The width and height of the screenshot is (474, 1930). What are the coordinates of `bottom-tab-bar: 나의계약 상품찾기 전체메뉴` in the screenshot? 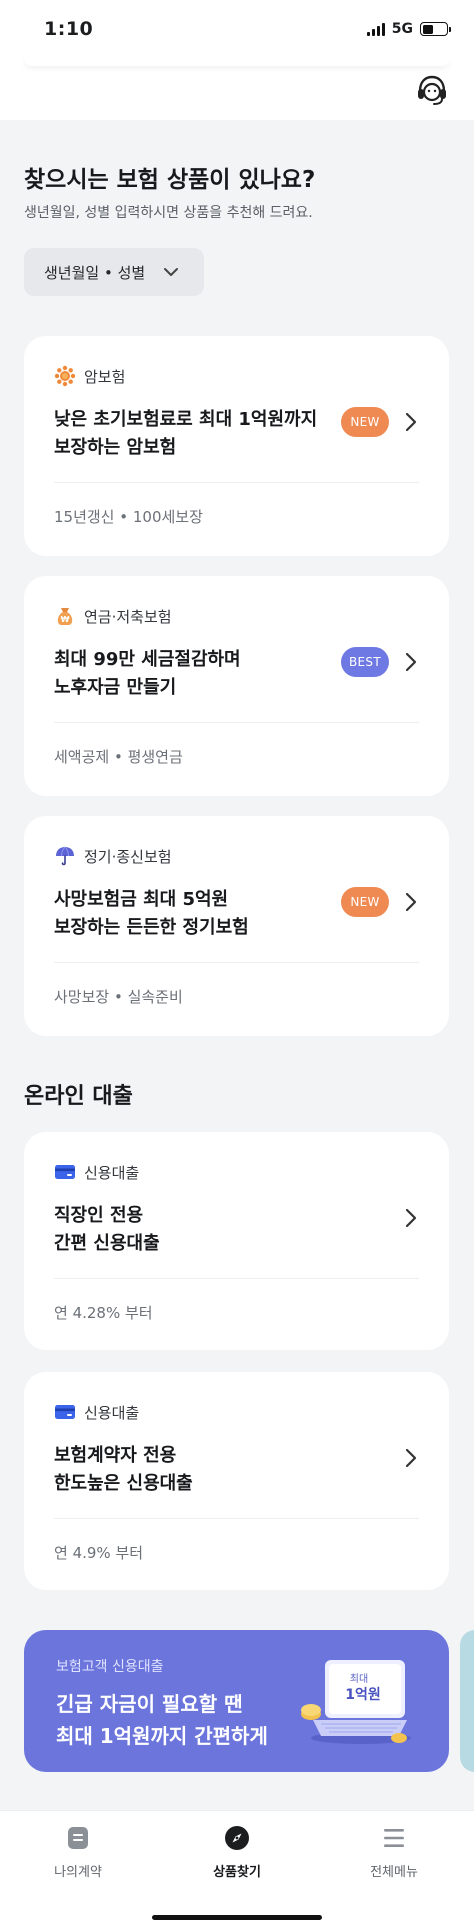 It's located at (237, 1870).